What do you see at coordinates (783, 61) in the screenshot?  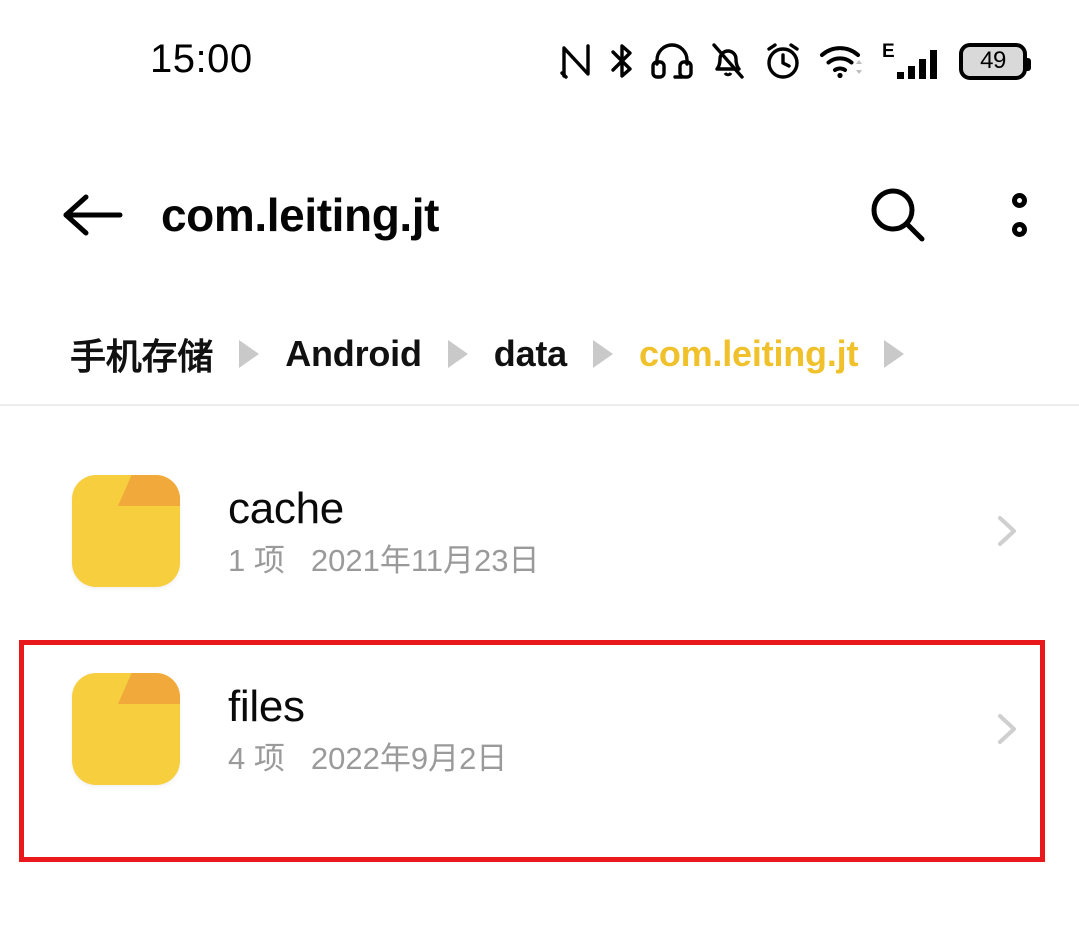 I see `alarm-clock-icon` at bounding box center [783, 61].